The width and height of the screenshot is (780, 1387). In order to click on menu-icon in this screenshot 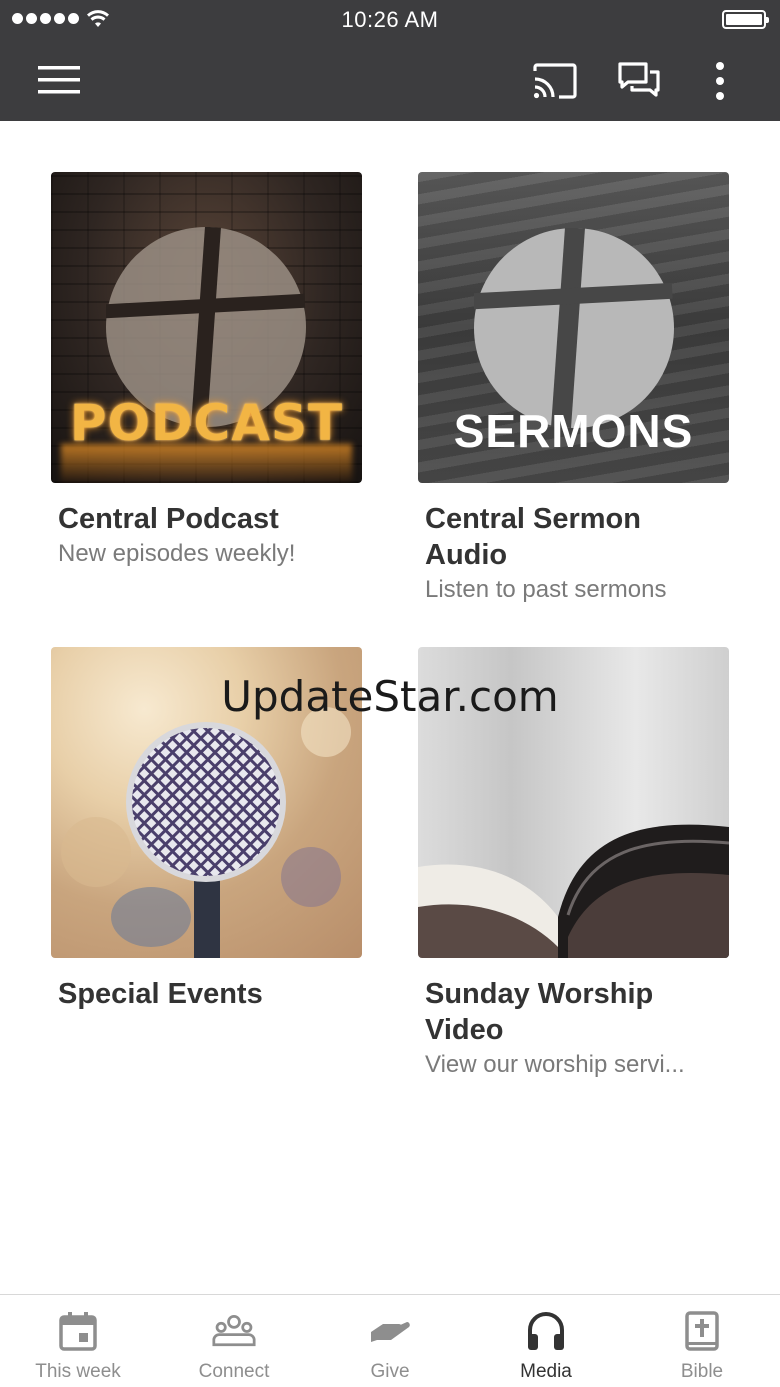, I will do `click(59, 80)`.